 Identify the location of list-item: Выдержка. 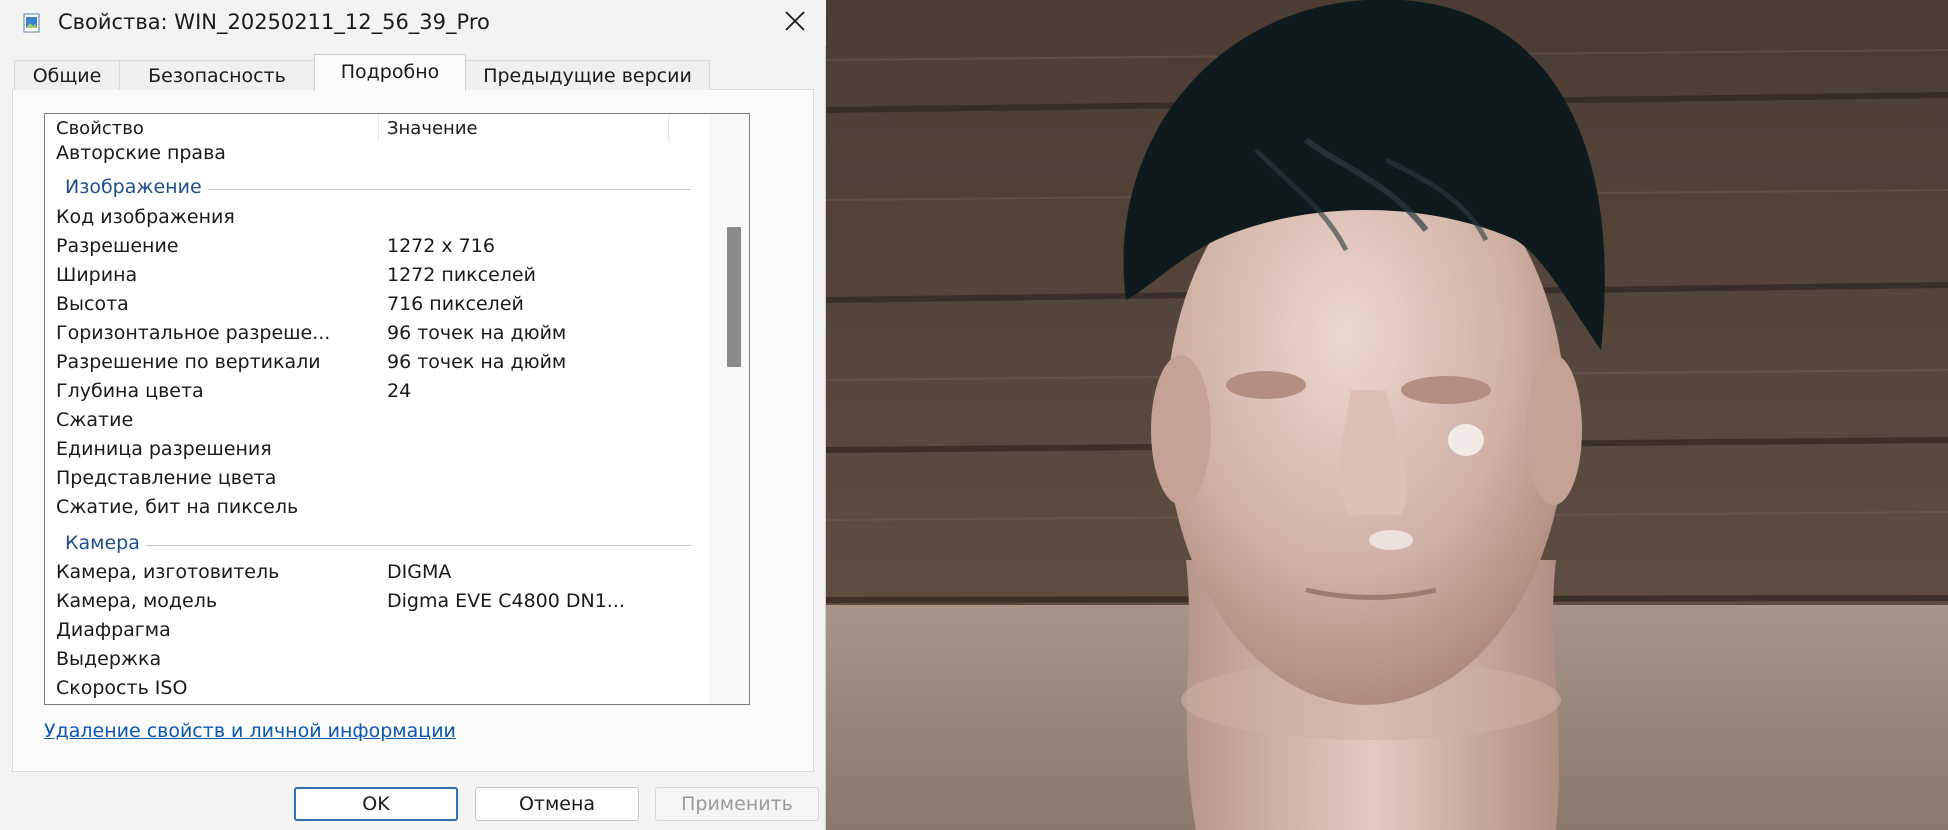
(375, 660).